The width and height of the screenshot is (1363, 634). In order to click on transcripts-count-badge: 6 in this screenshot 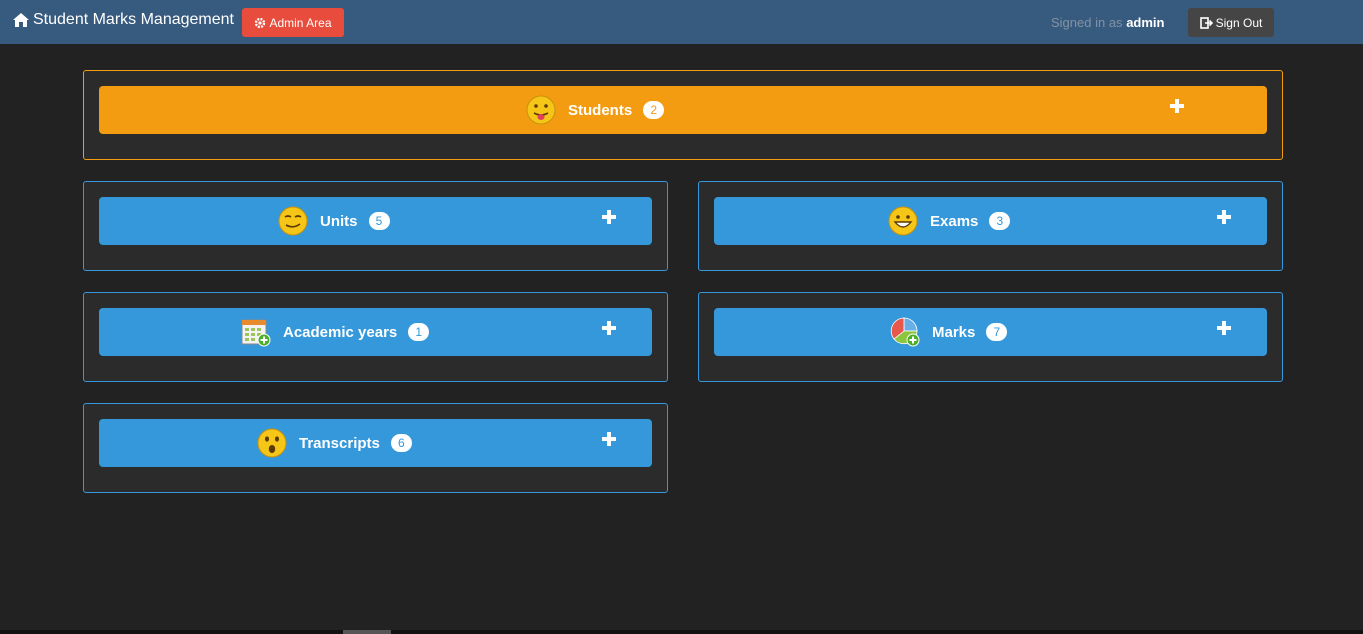, I will do `click(401, 443)`.